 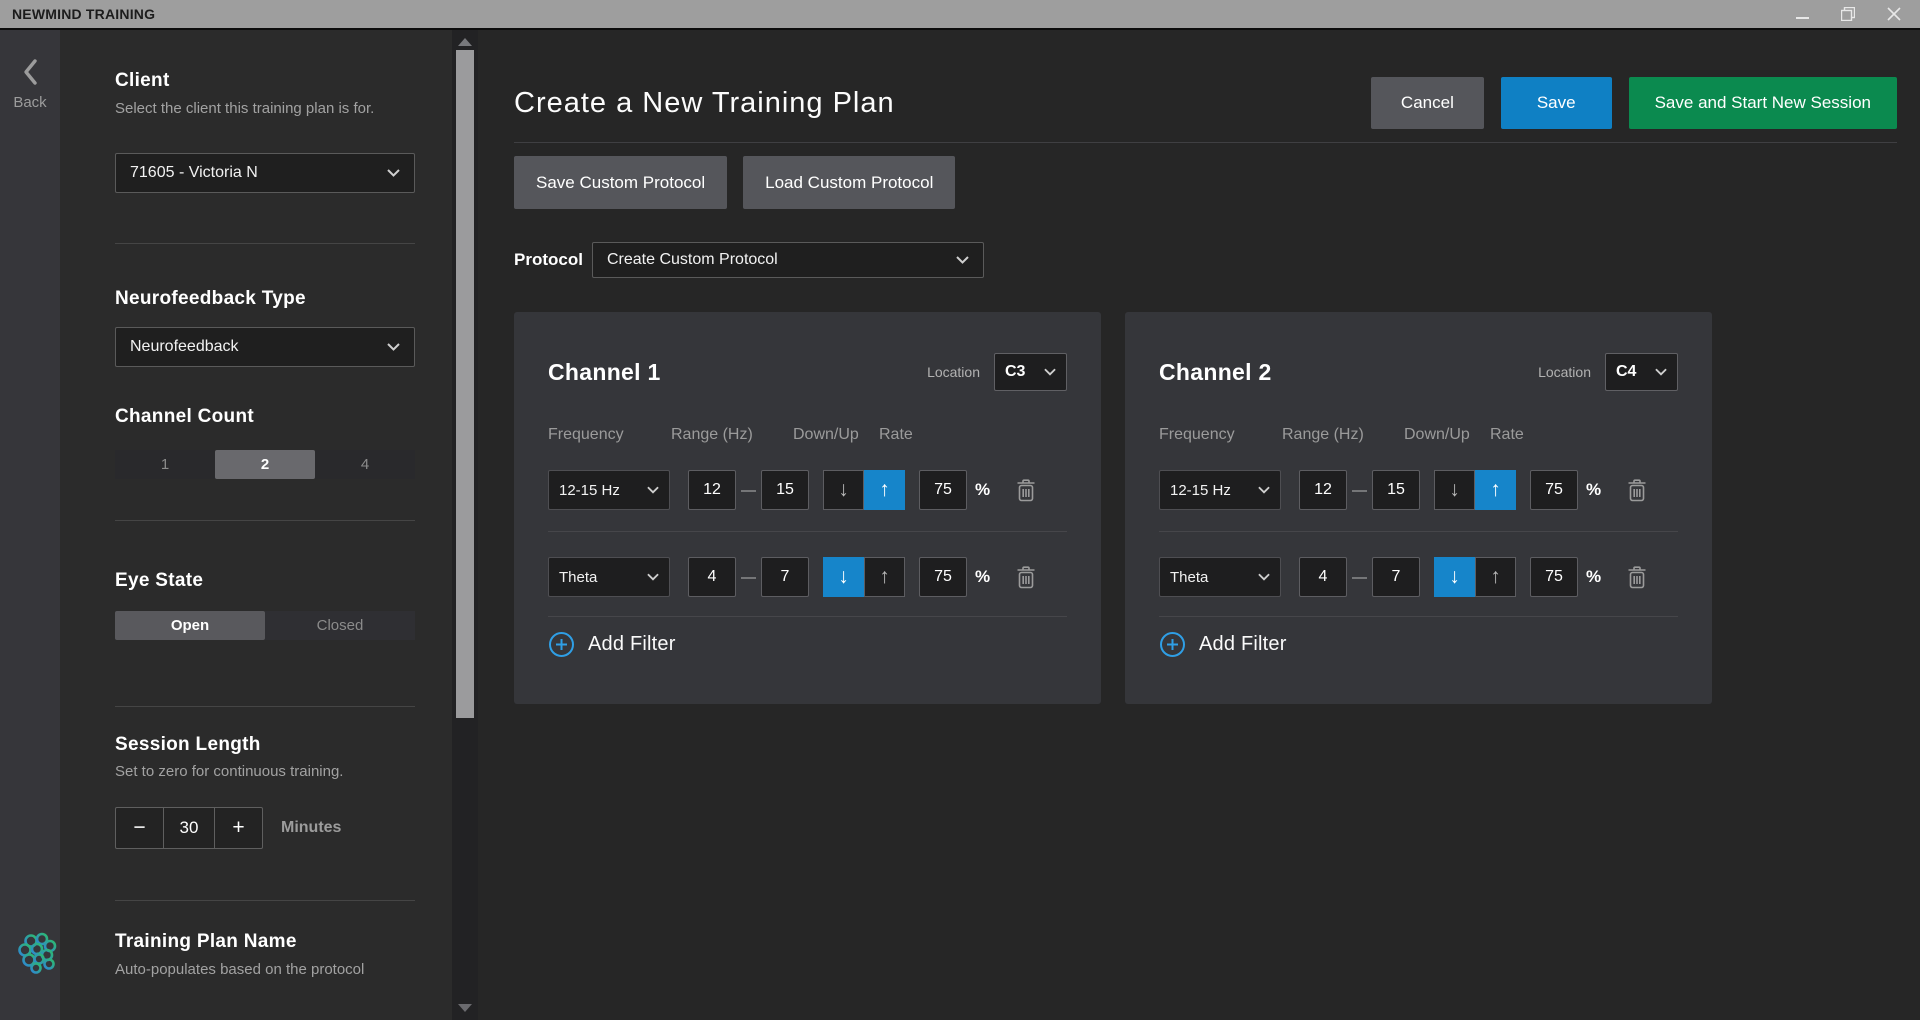 What do you see at coordinates (896, 434) in the screenshot?
I see `rate-column-header: Rate` at bounding box center [896, 434].